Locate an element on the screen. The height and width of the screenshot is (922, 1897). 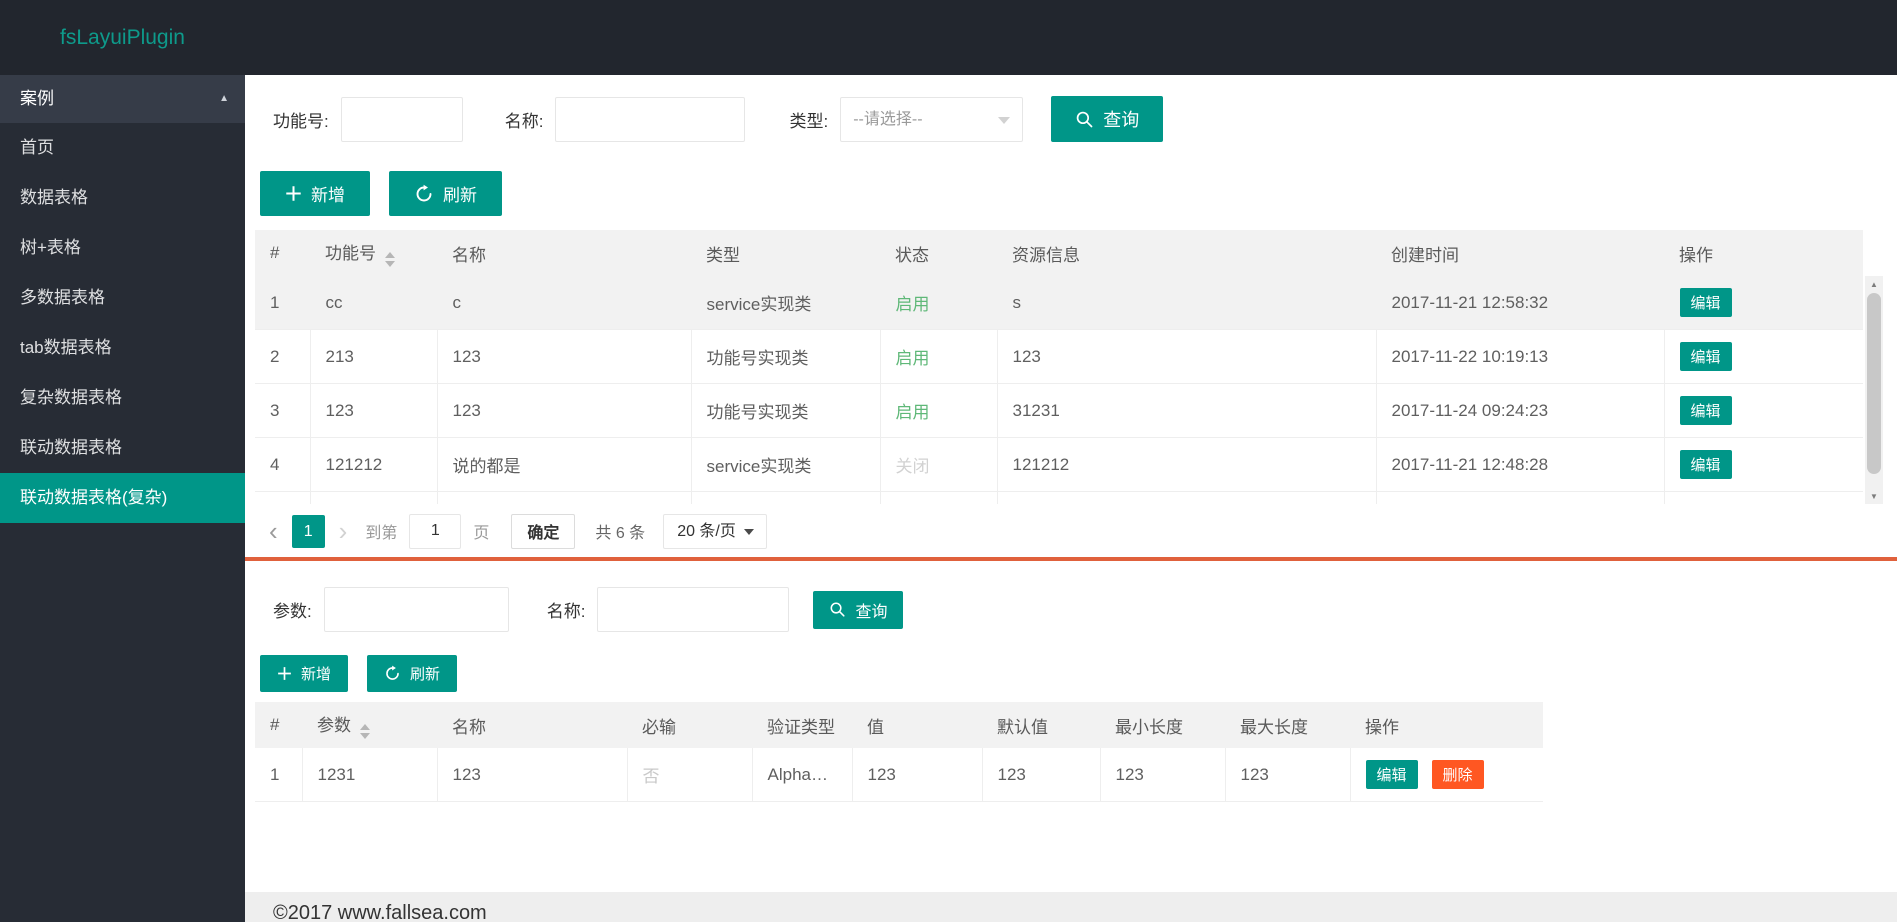
copyright-text: ©2017 www.fallsea.com is located at coordinates (380, 912).